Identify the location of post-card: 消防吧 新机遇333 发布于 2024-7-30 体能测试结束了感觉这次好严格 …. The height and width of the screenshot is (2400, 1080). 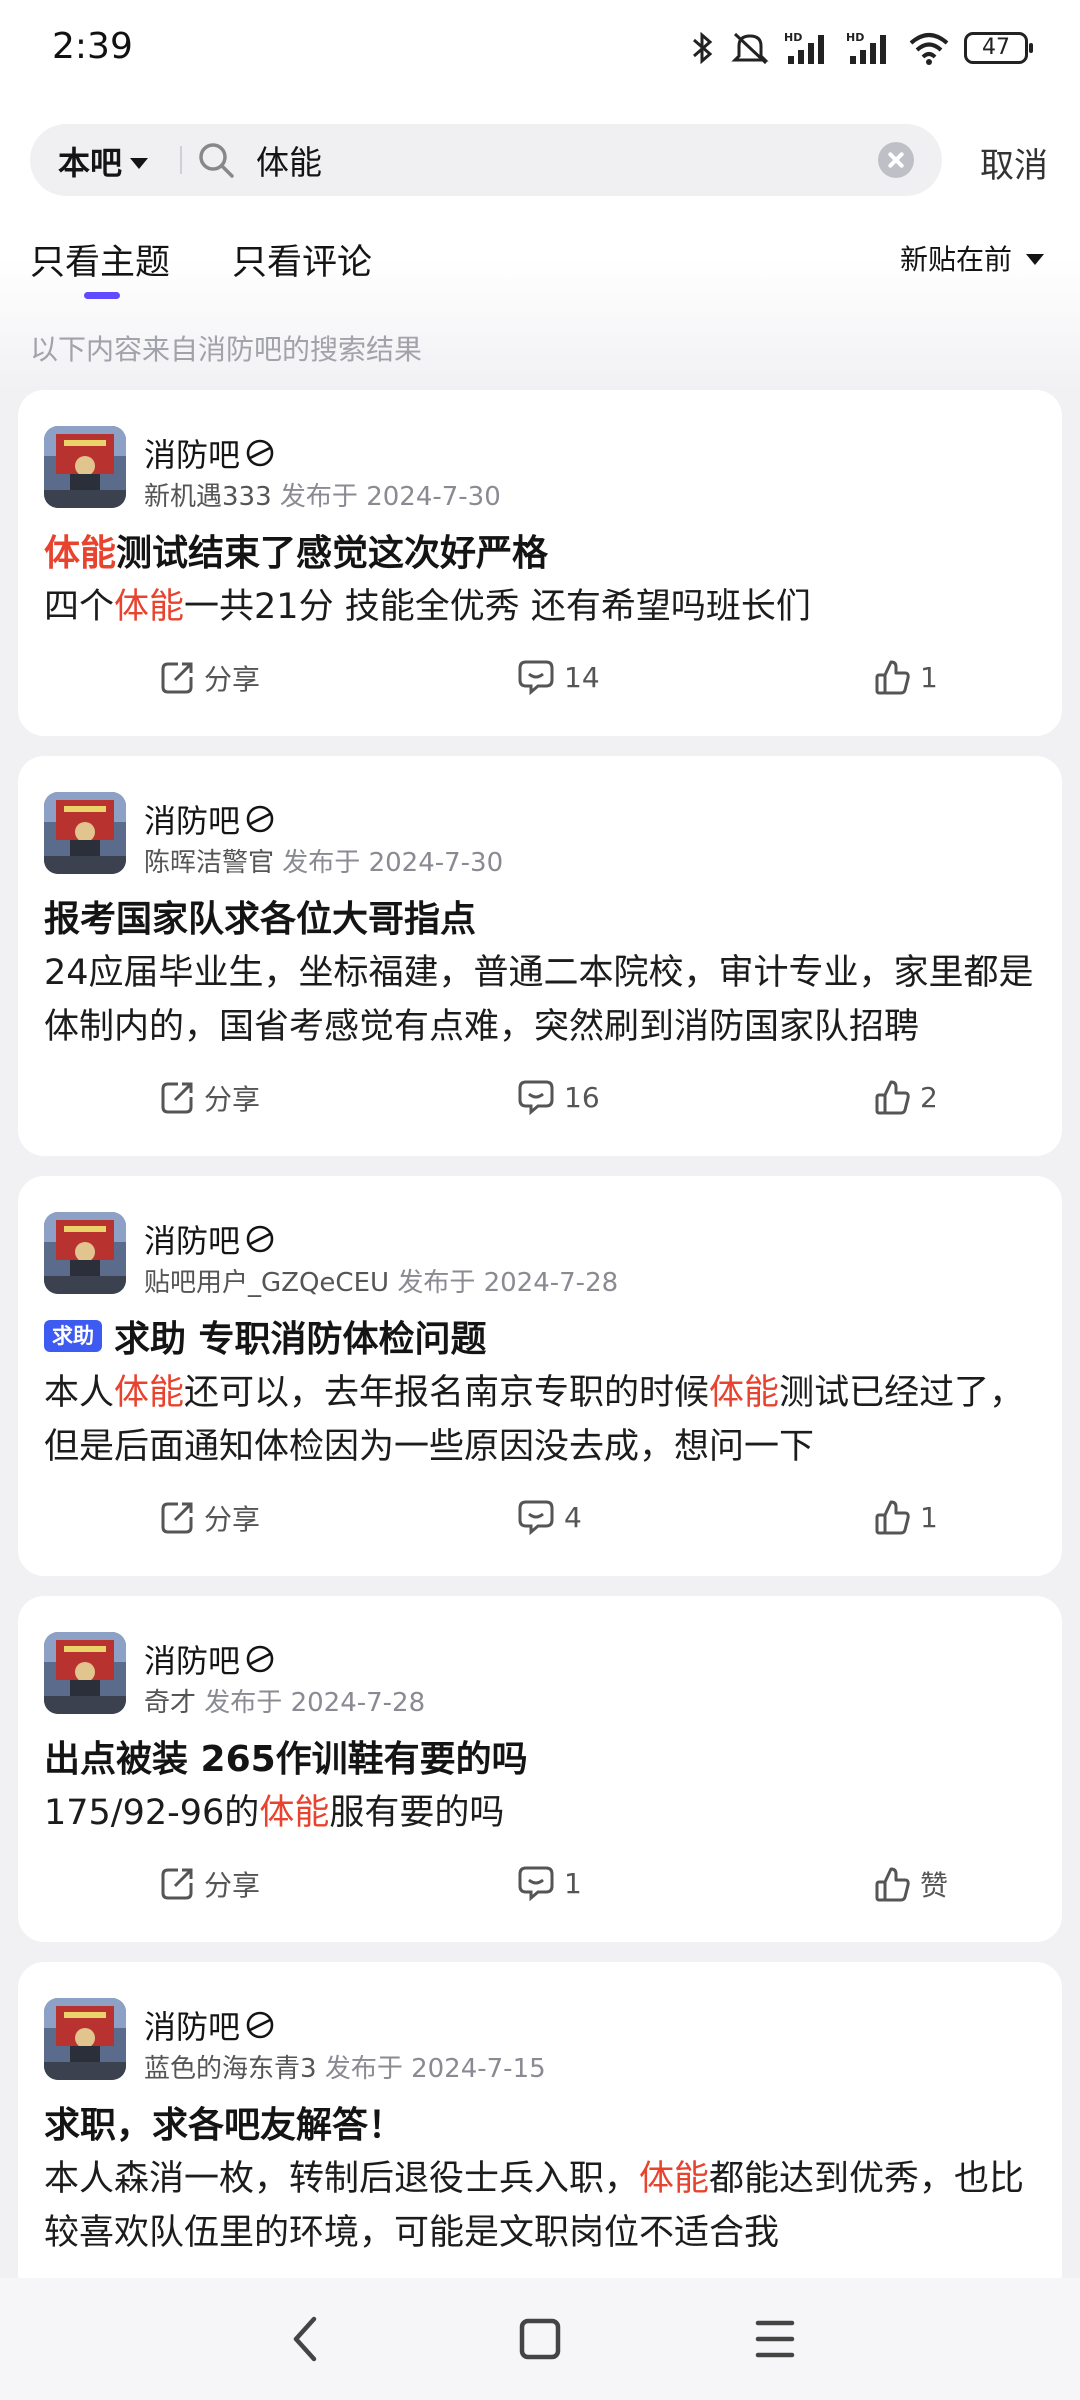
(540, 563).